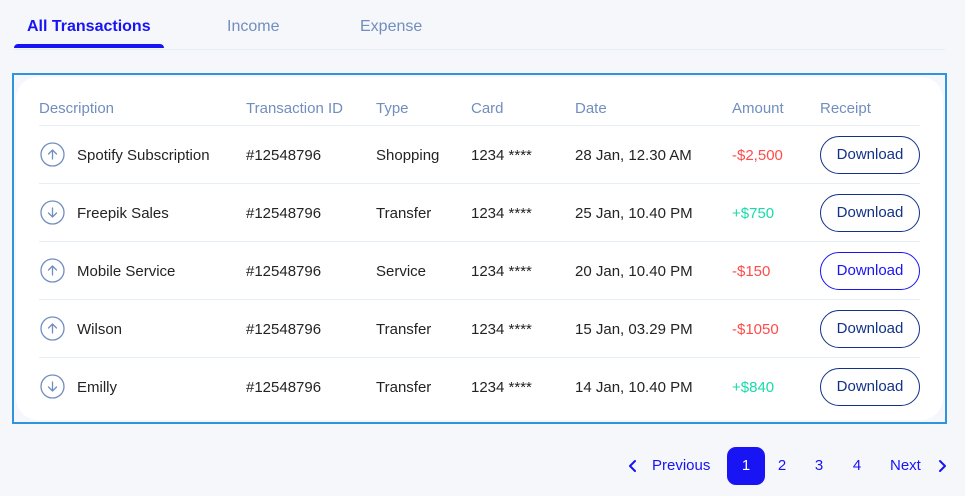 The width and height of the screenshot is (965, 496). What do you see at coordinates (89, 27) in the screenshot?
I see `tab-all-transactions: All Transactions` at bounding box center [89, 27].